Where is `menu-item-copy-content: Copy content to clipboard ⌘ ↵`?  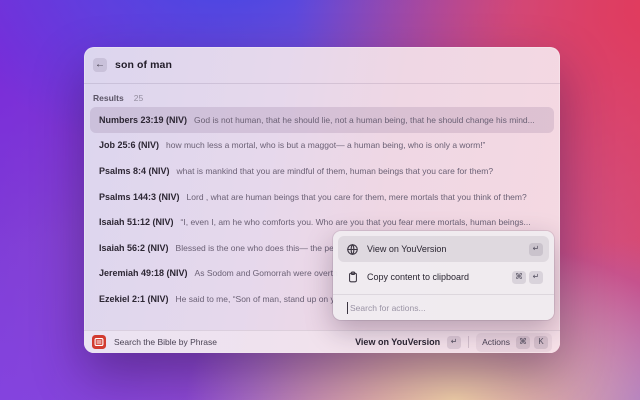
menu-item-copy-content: Copy content to clipboard ⌘ ↵ is located at coordinates (443, 277).